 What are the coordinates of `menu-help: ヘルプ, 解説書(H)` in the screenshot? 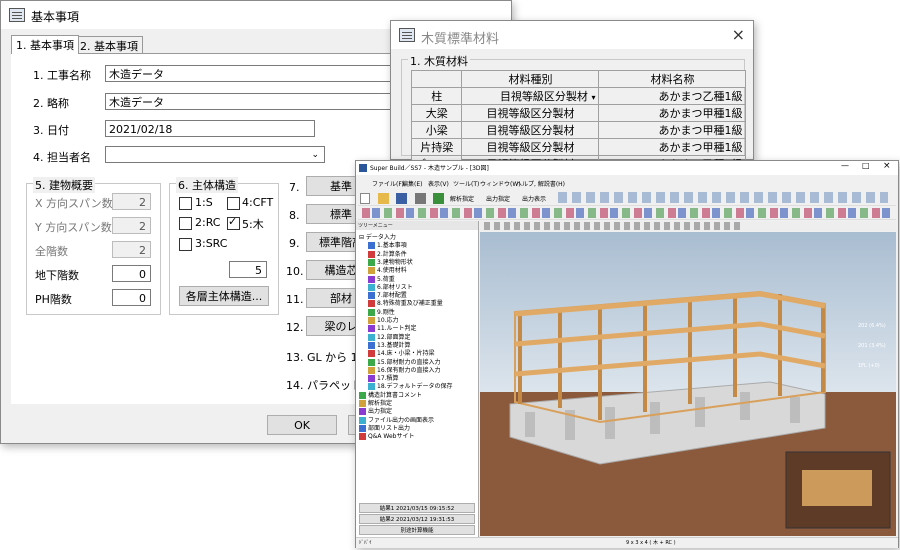 It's located at (540, 183).